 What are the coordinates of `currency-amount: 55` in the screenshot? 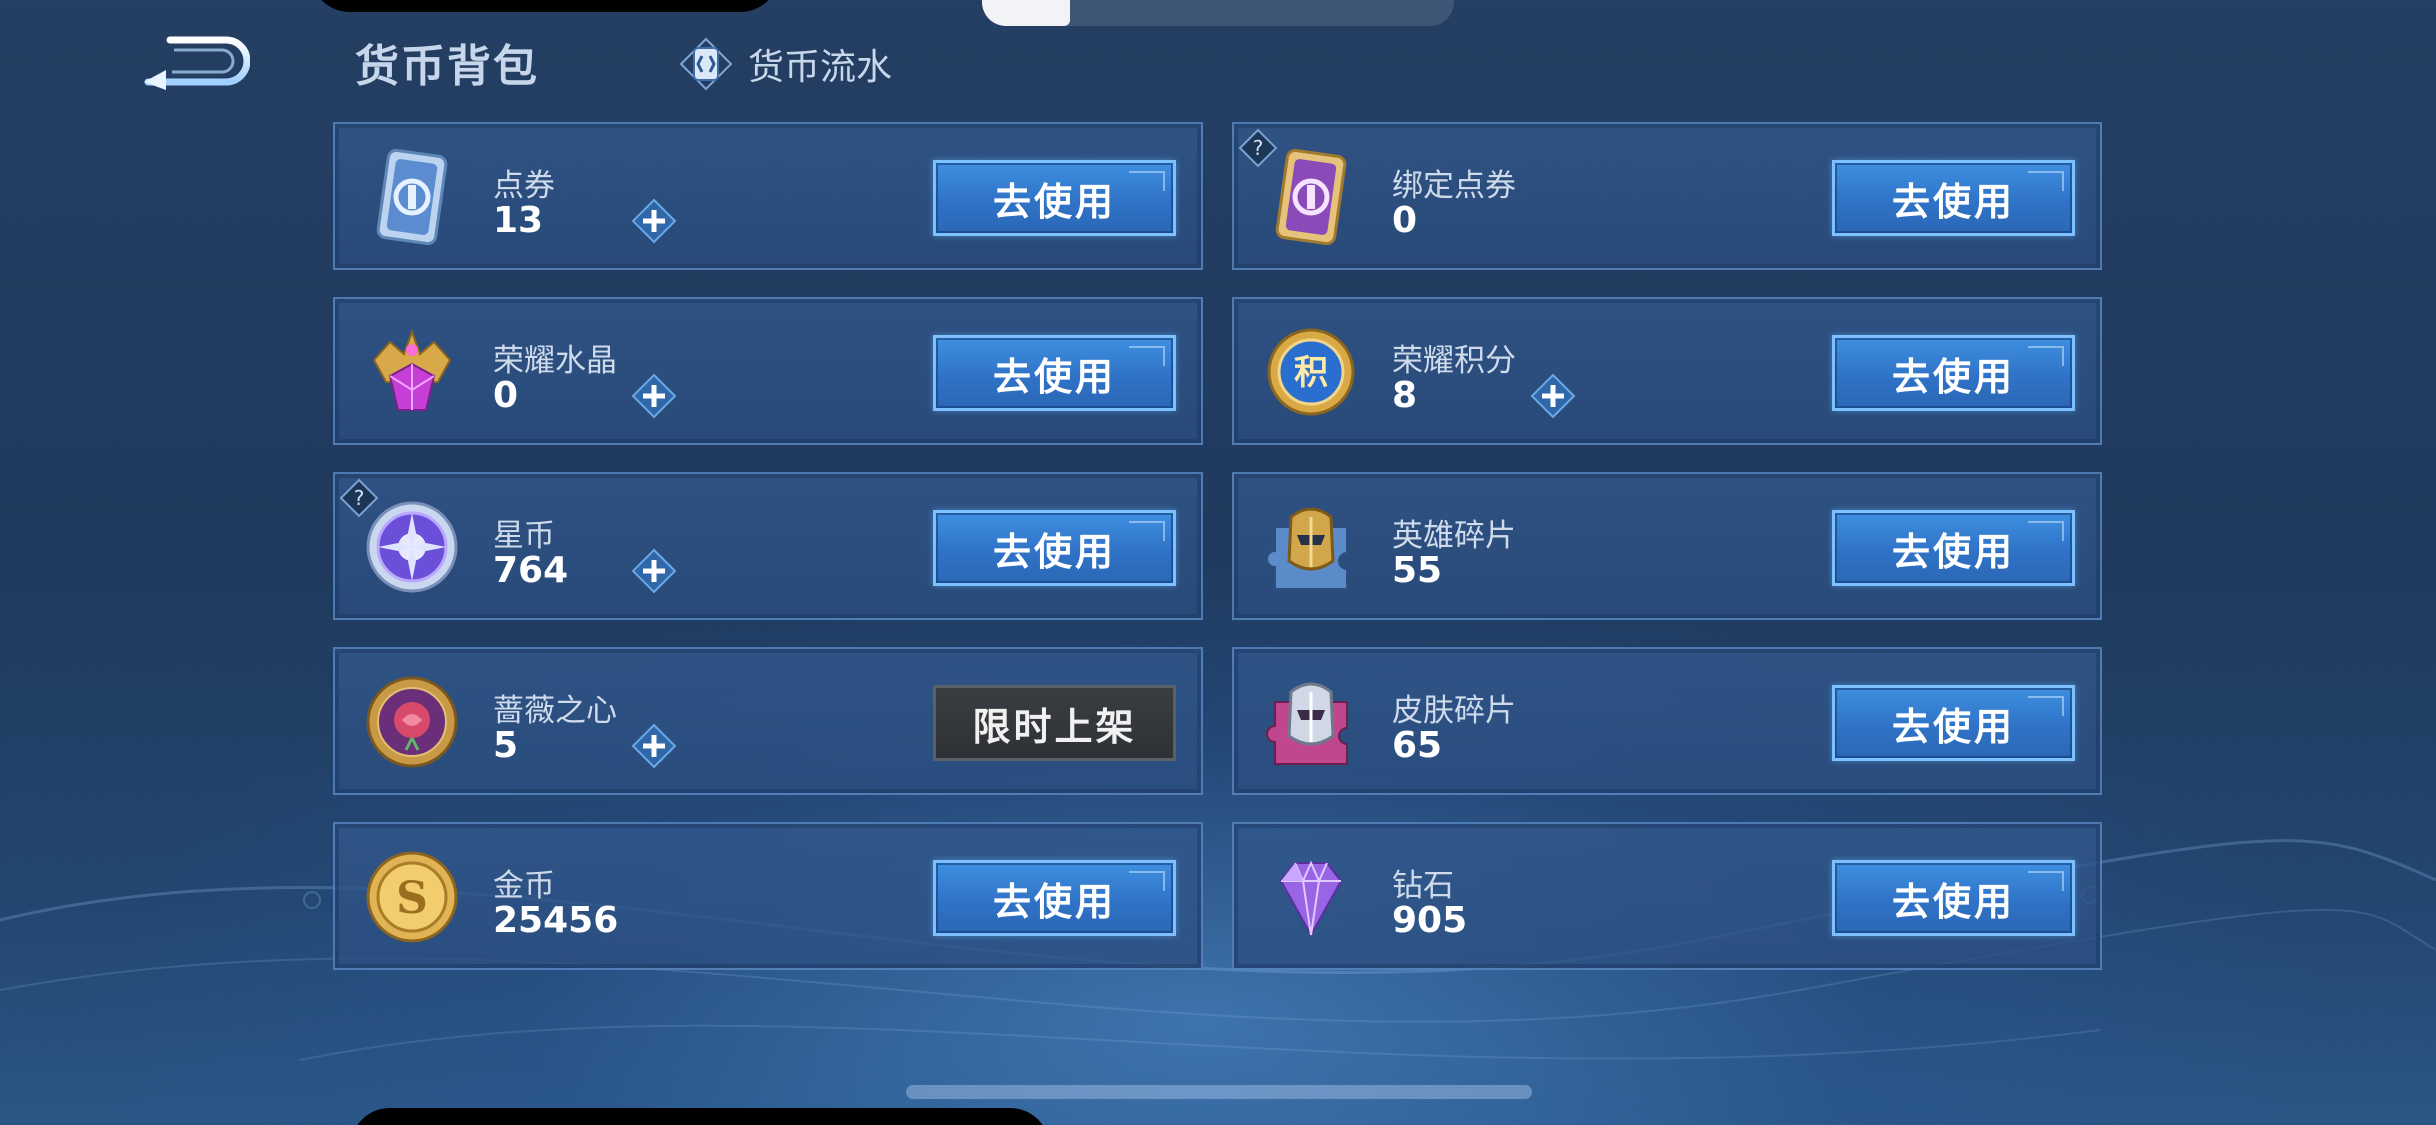 It's located at (1417, 570).